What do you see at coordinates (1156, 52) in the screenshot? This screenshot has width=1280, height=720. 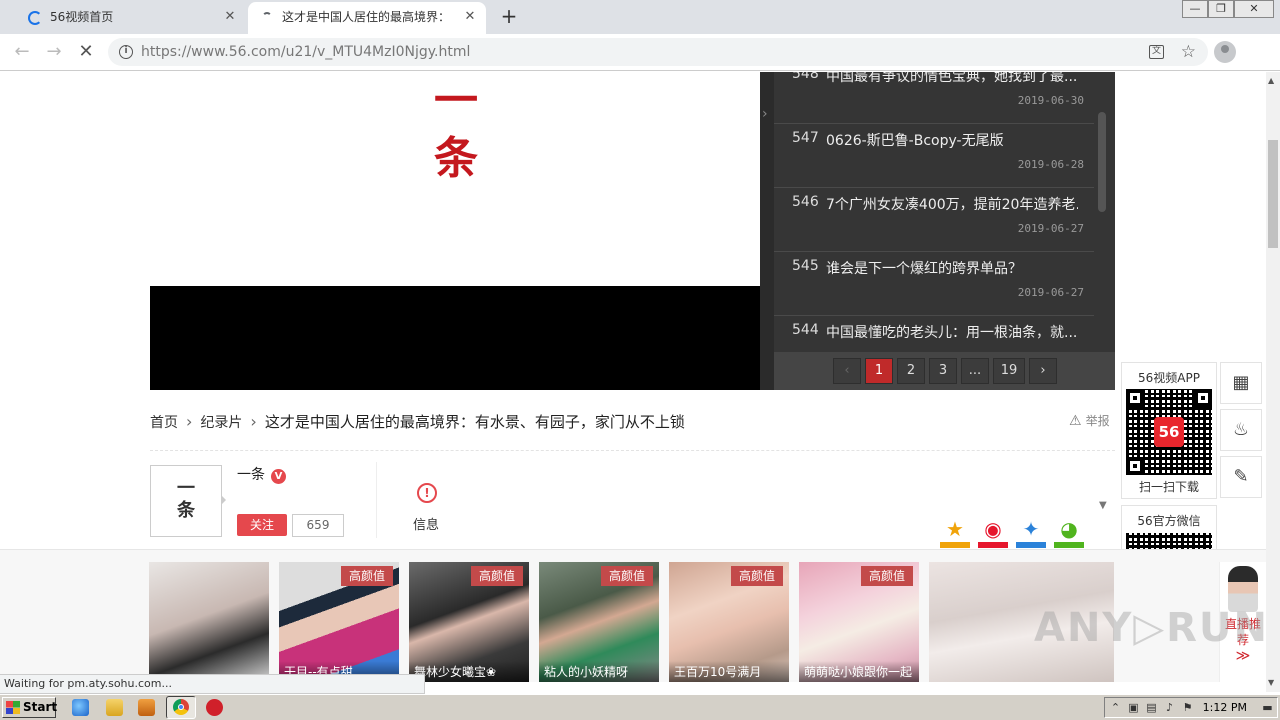 I see `translate-icon: 文` at bounding box center [1156, 52].